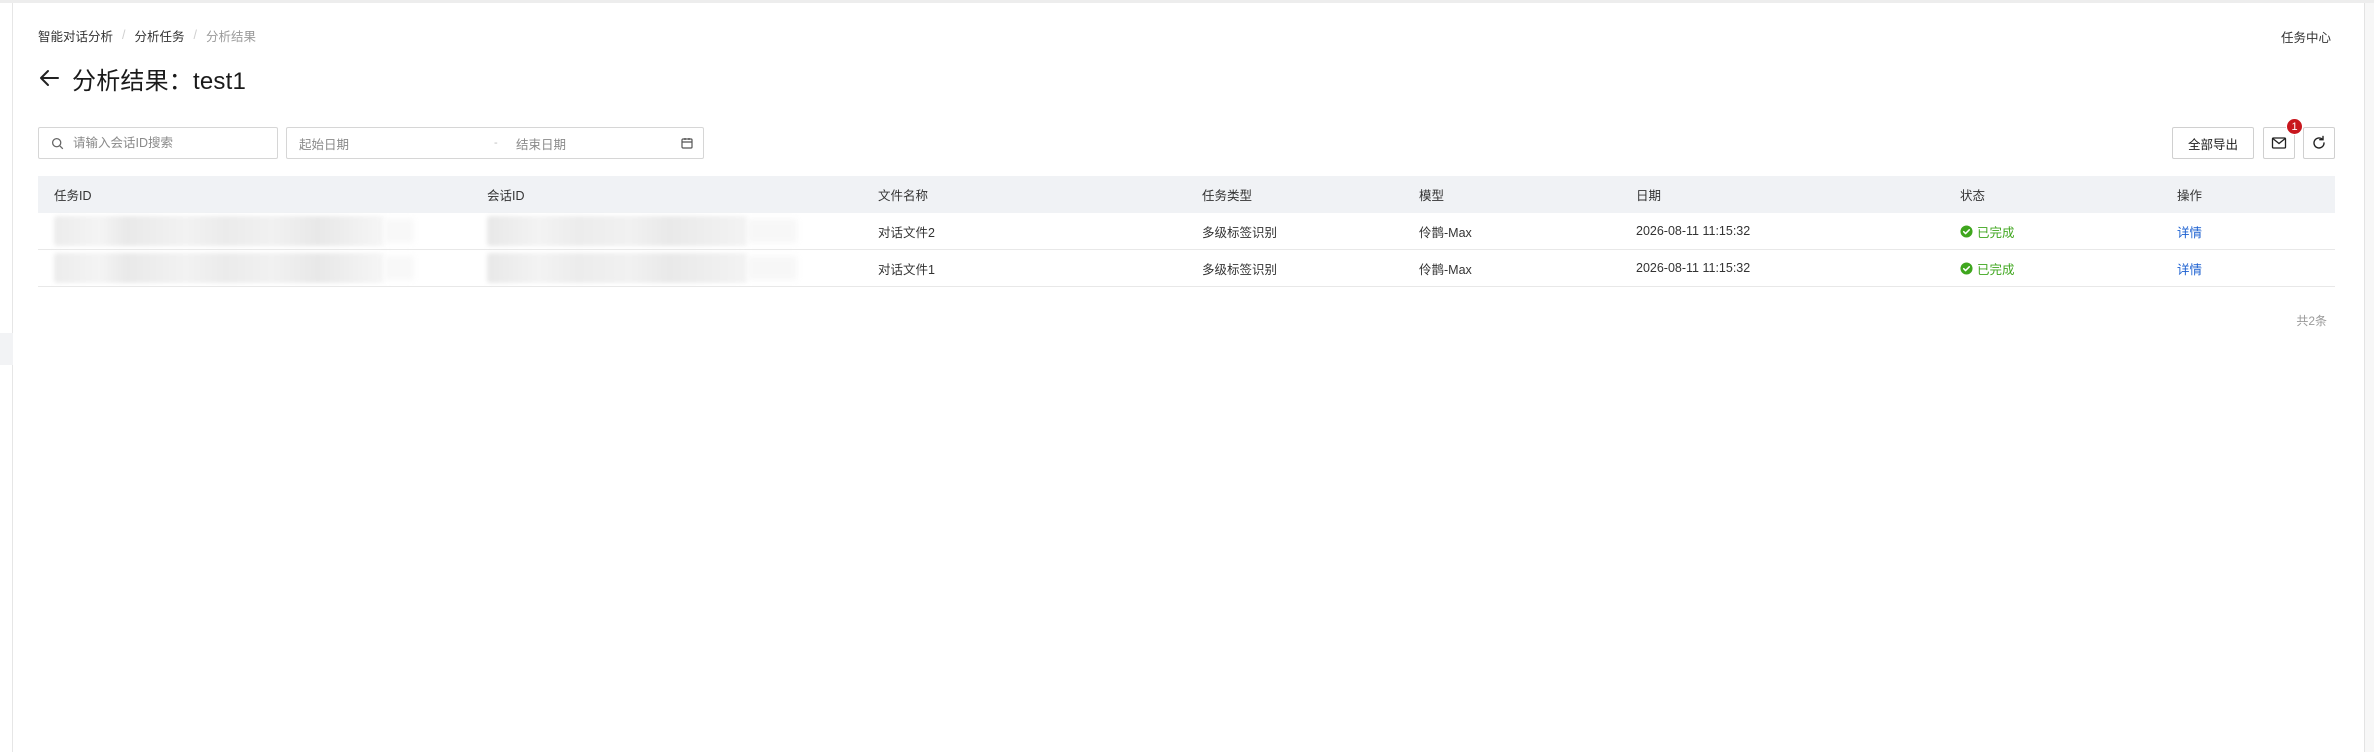 This screenshot has width=2374, height=752. I want to click on pagination-total: 共2条, so click(2311, 321).